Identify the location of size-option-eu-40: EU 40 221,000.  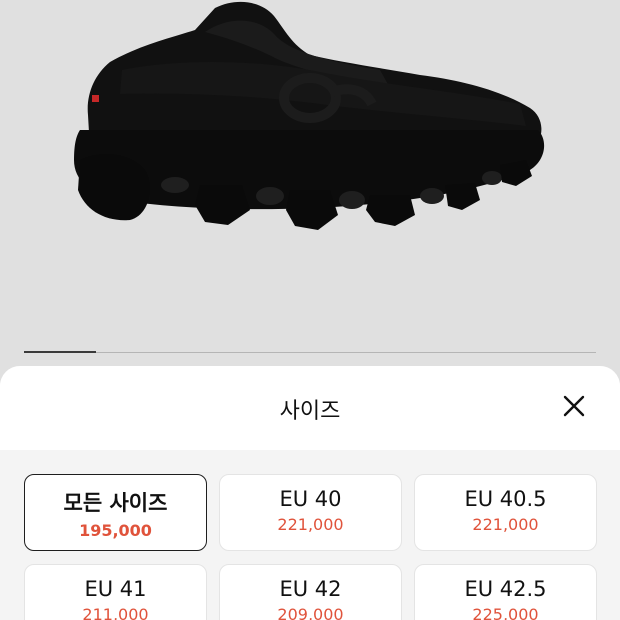
(310, 512).